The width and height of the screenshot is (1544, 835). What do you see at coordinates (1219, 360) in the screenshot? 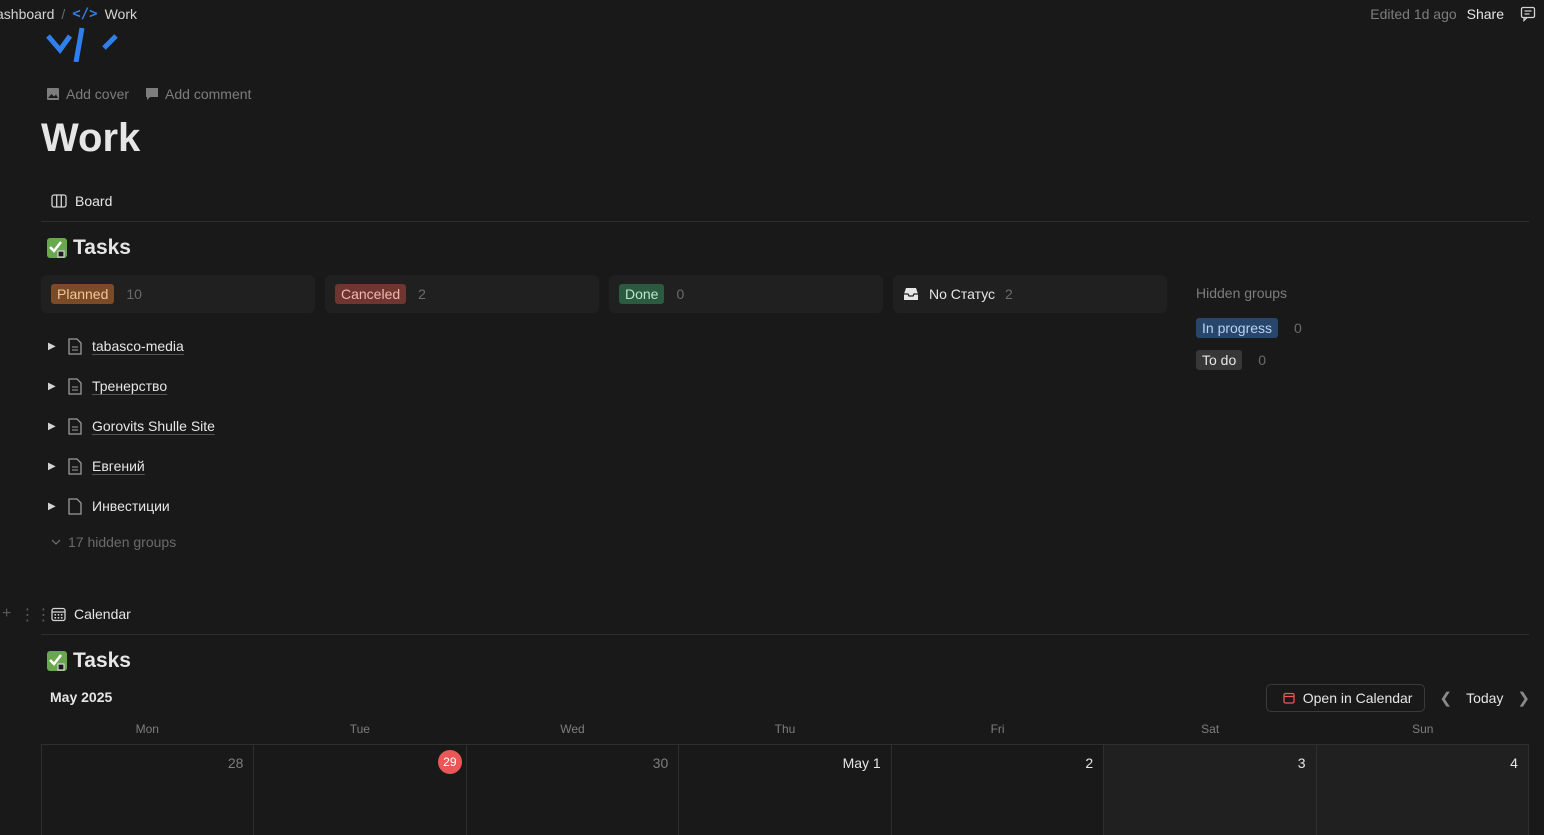
I see `group-tag: To do` at bounding box center [1219, 360].